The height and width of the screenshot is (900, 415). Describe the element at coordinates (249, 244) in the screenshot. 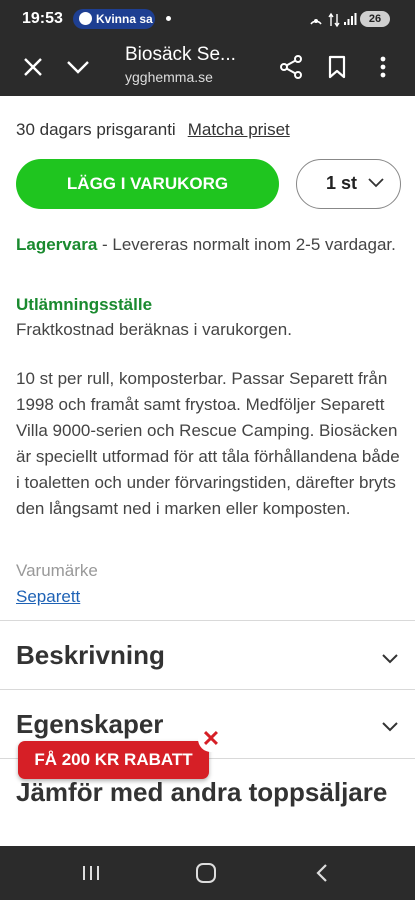

I see `stock-text: - Levereras normalt inom 2-5 vardagar.` at that location.